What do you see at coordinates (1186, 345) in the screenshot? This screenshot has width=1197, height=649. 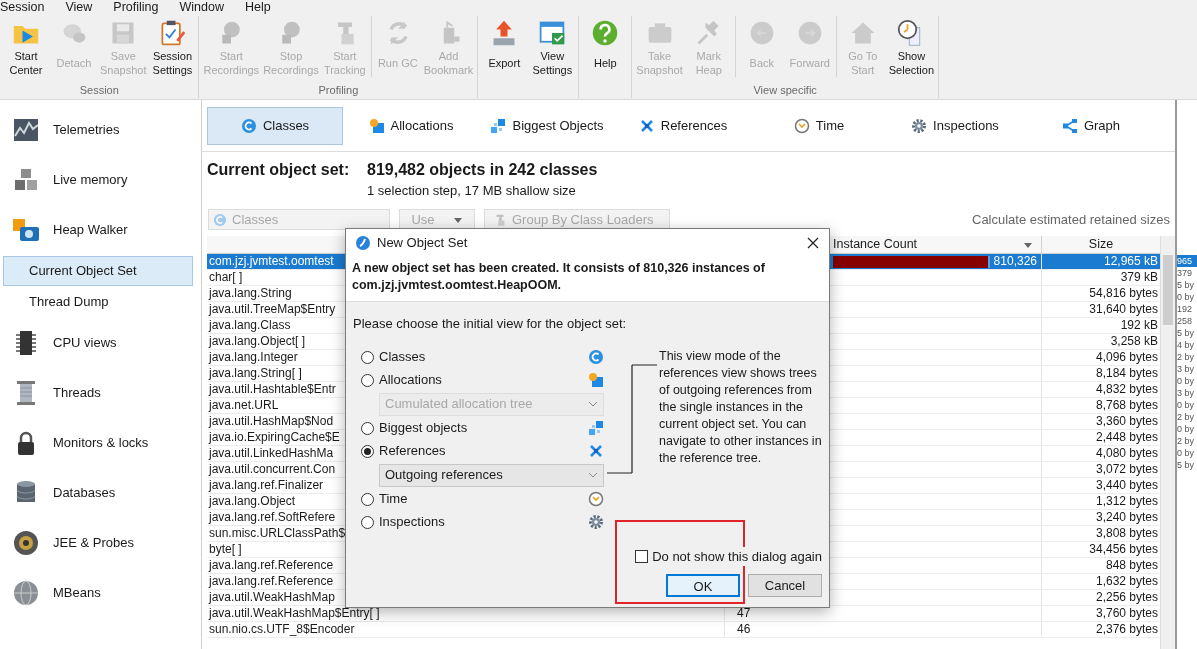 I see `table-cell-text: 4 by` at bounding box center [1186, 345].